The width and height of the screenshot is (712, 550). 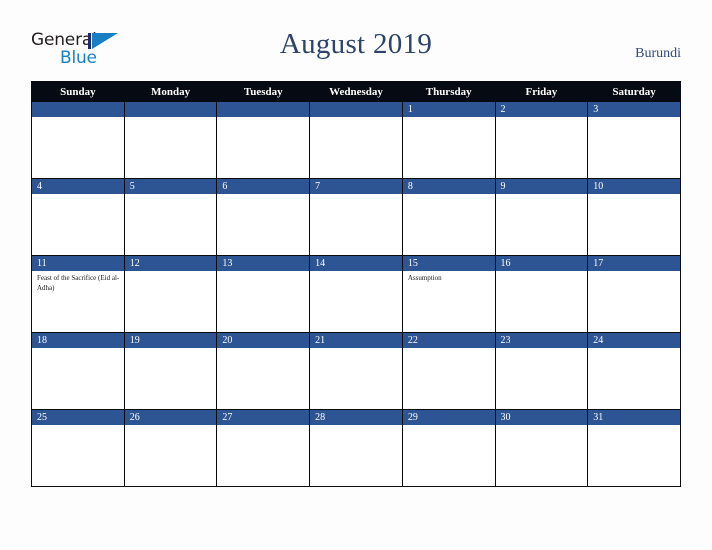 I want to click on day-cell-content: 15 Assumption, so click(x=448, y=294).